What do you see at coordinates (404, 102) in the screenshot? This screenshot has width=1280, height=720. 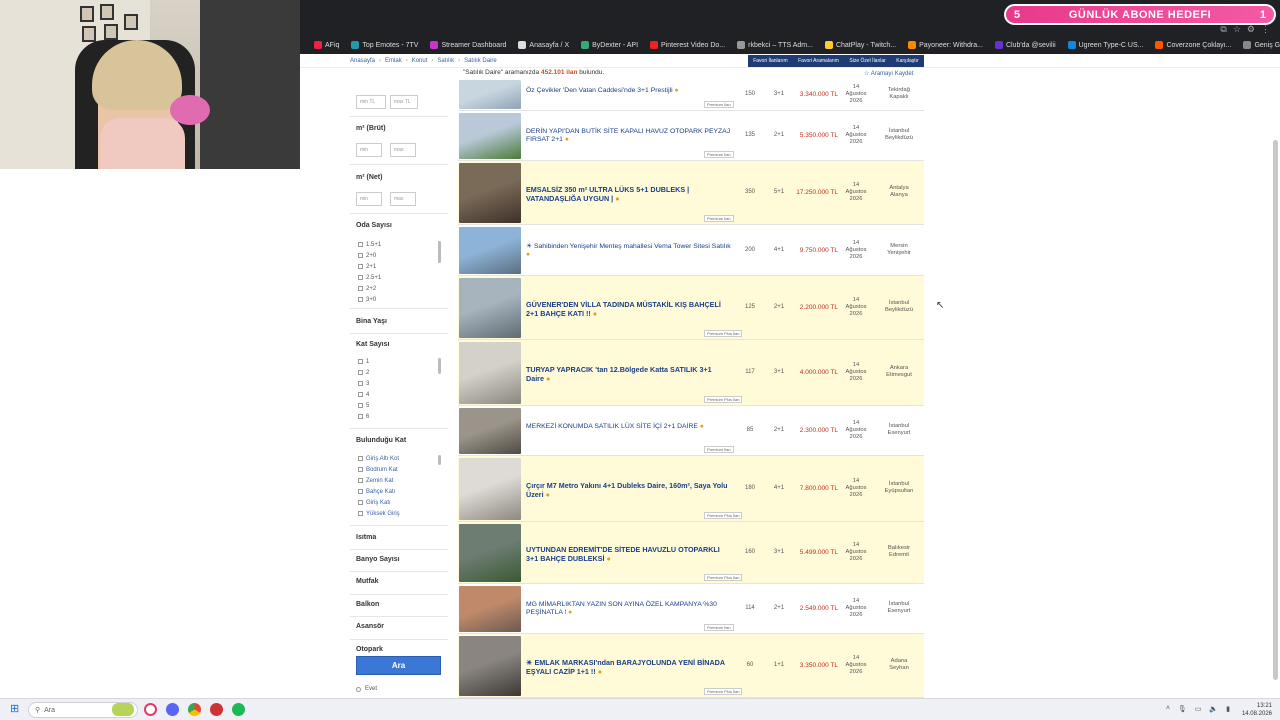 I see `price-max-input: max TL` at bounding box center [404, 102].